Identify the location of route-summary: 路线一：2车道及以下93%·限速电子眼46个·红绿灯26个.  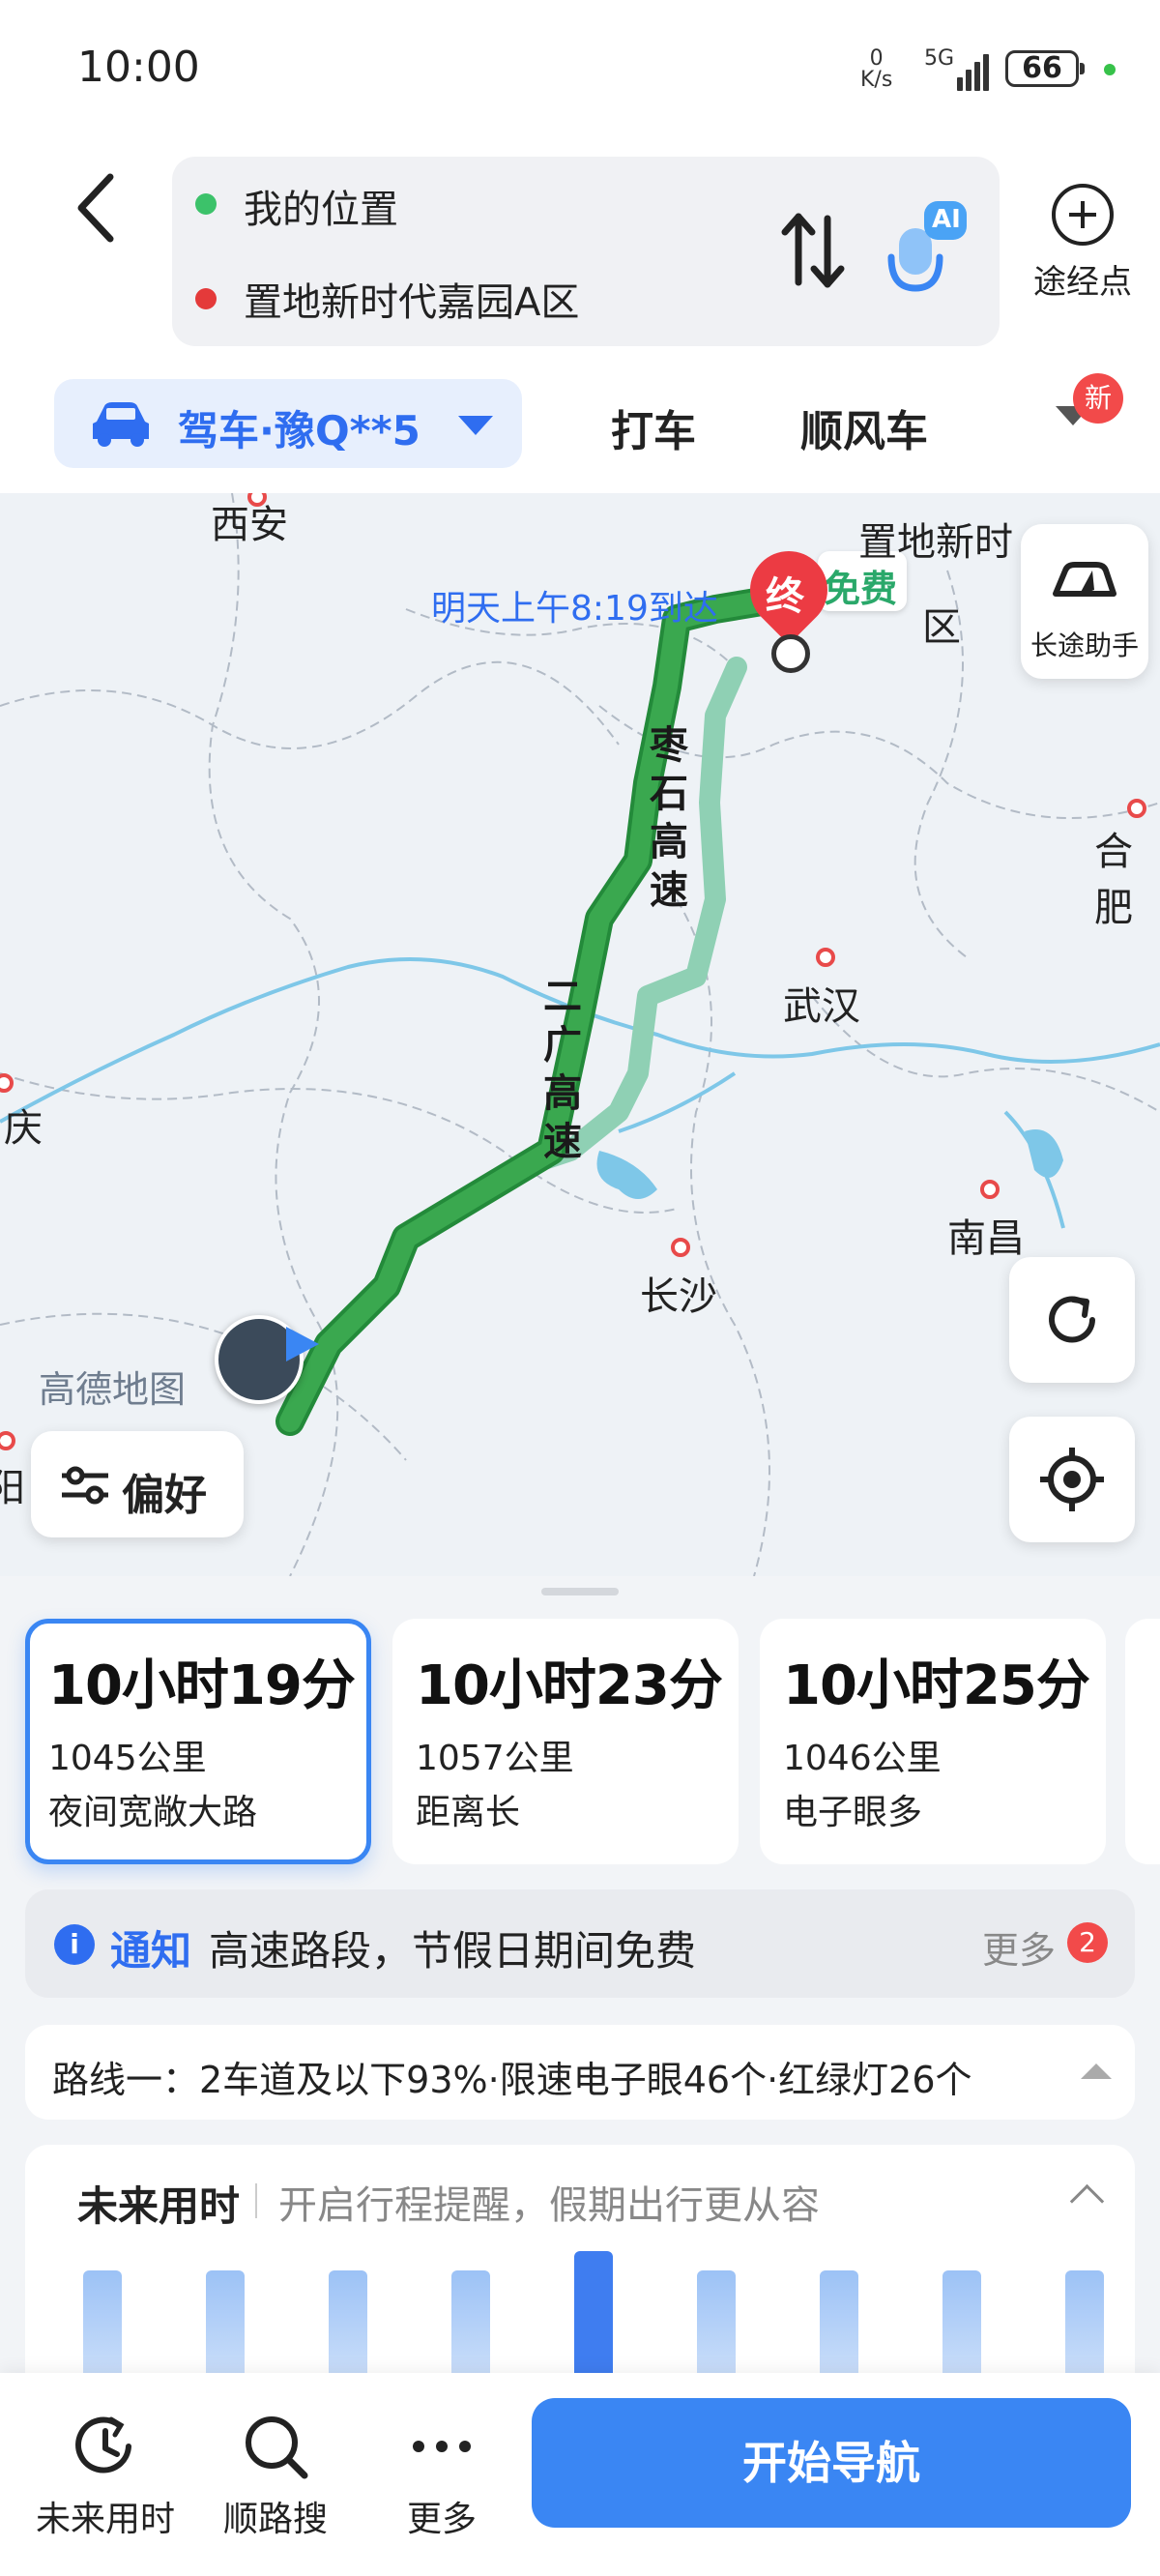
(580, 2072).